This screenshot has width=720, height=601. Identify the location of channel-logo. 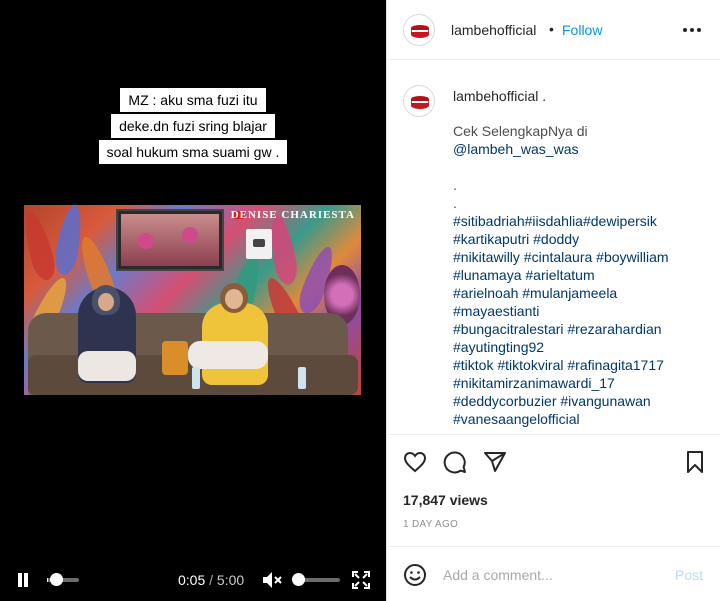
(259, 244).